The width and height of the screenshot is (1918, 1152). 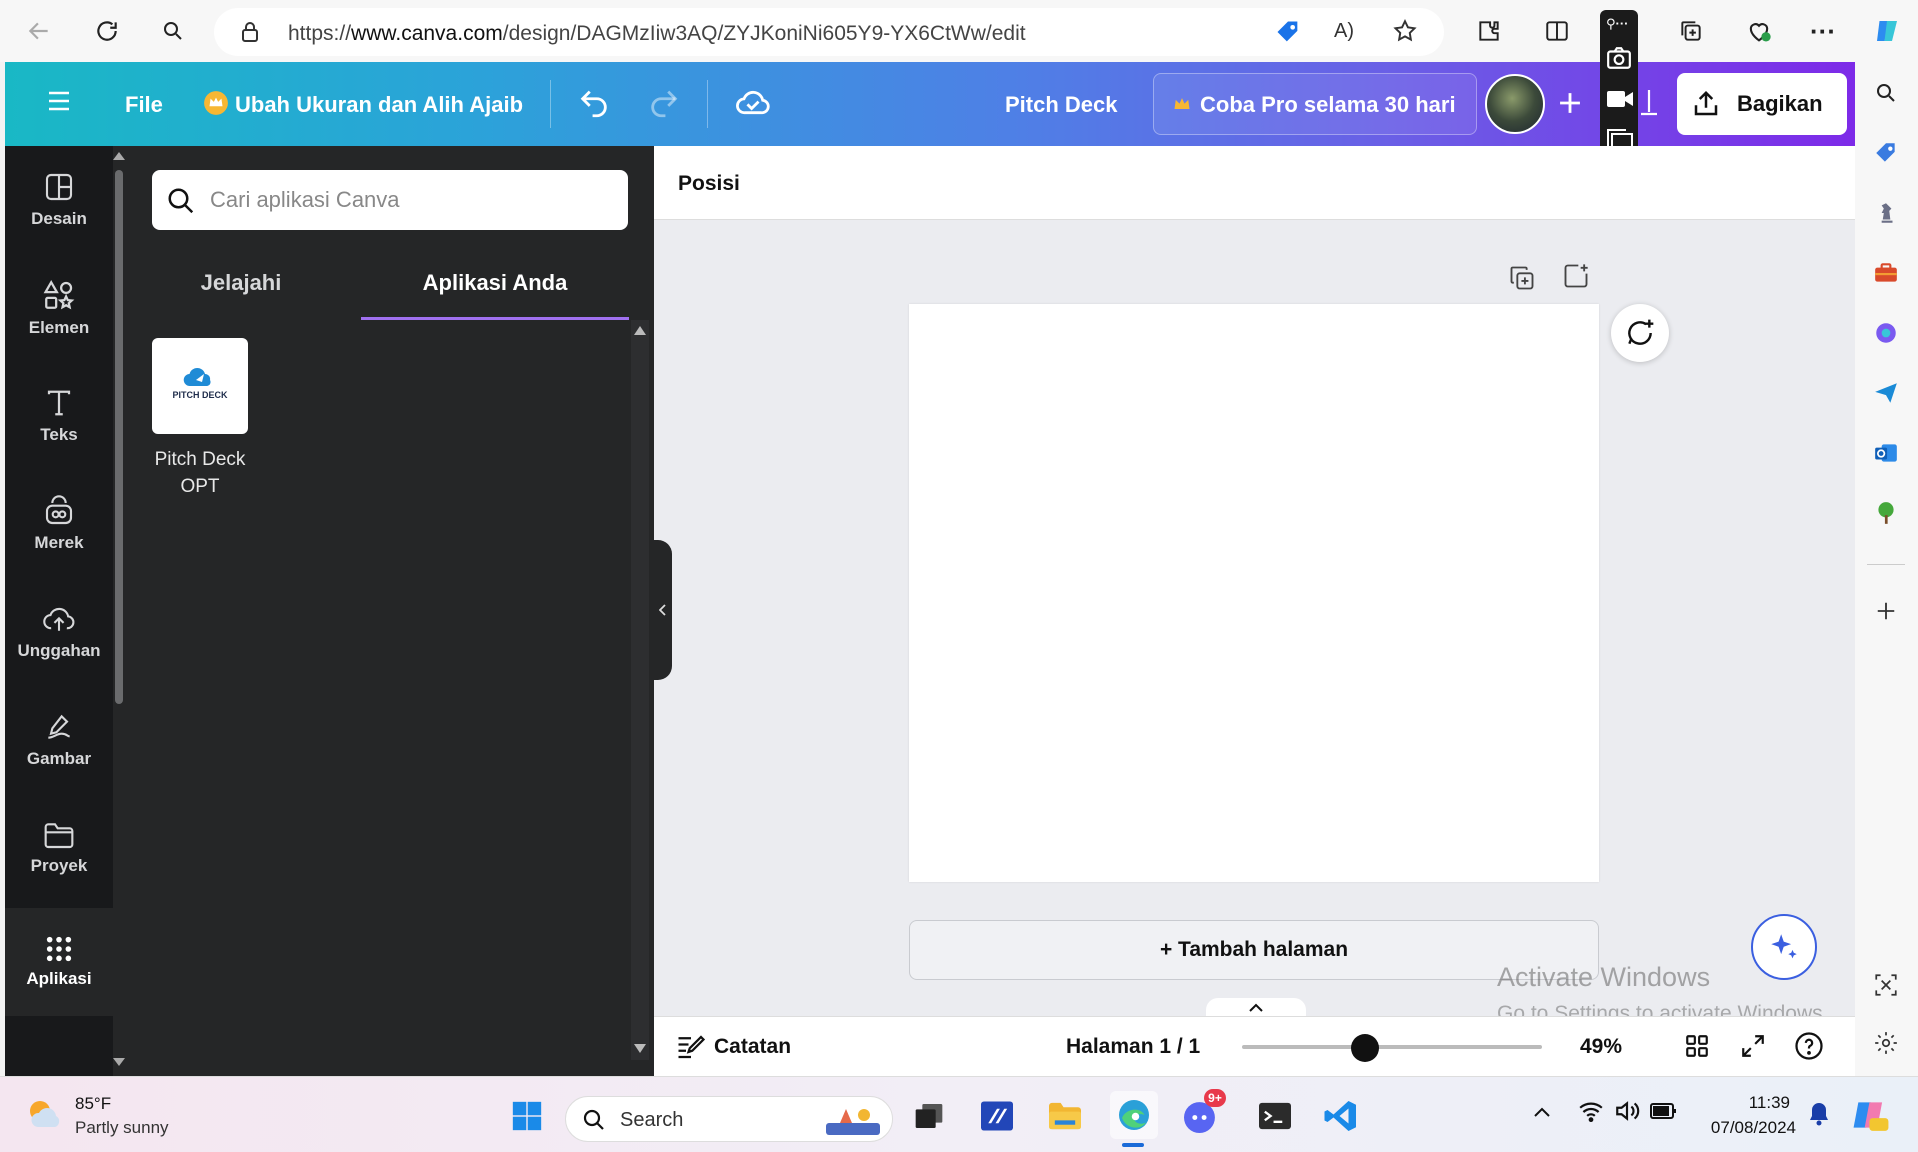 I want to click on discord-icon: 9+, so click(x=1203, y=1113).